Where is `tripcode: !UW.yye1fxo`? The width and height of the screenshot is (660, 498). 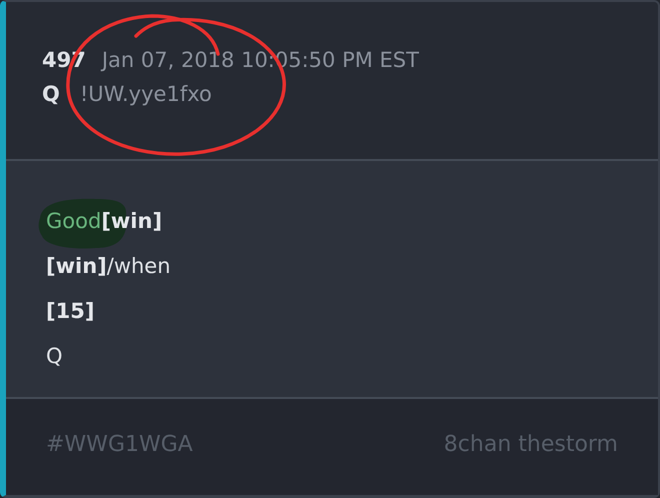 tripcode: !UW.yye1fxo is located at coordinates (146, 94).